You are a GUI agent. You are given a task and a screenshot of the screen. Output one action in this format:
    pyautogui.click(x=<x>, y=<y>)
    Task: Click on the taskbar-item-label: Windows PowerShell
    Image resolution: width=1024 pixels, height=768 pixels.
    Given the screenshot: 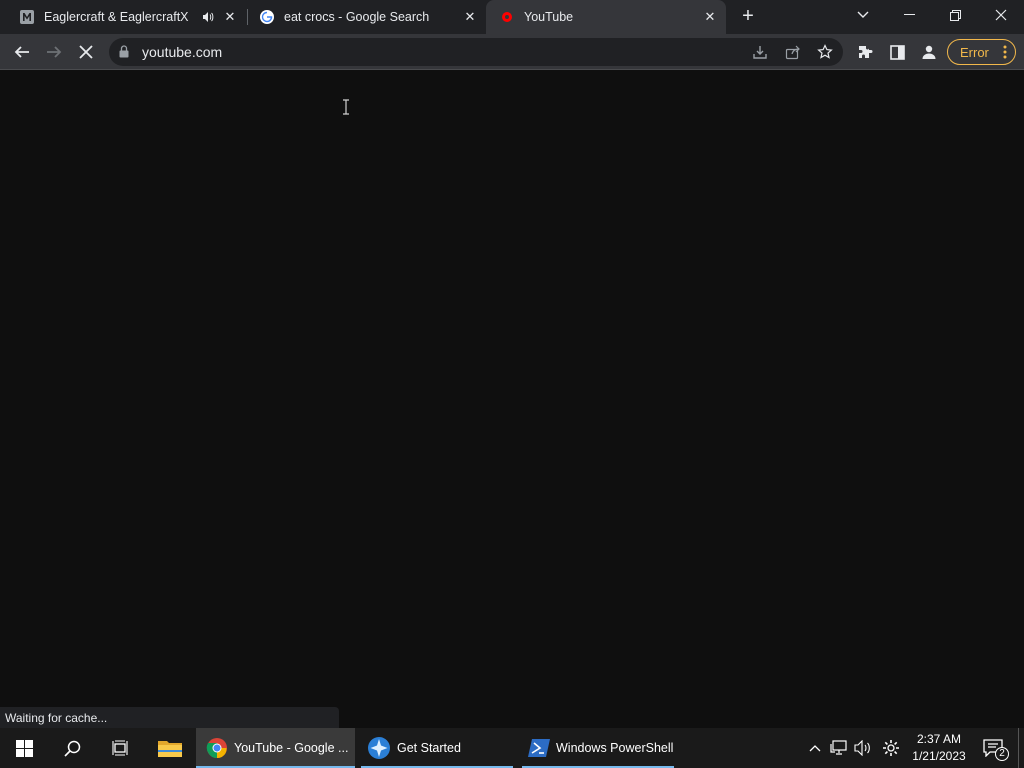 What is the action you would take?
    pyautogui.click(x=615, y=748)
    